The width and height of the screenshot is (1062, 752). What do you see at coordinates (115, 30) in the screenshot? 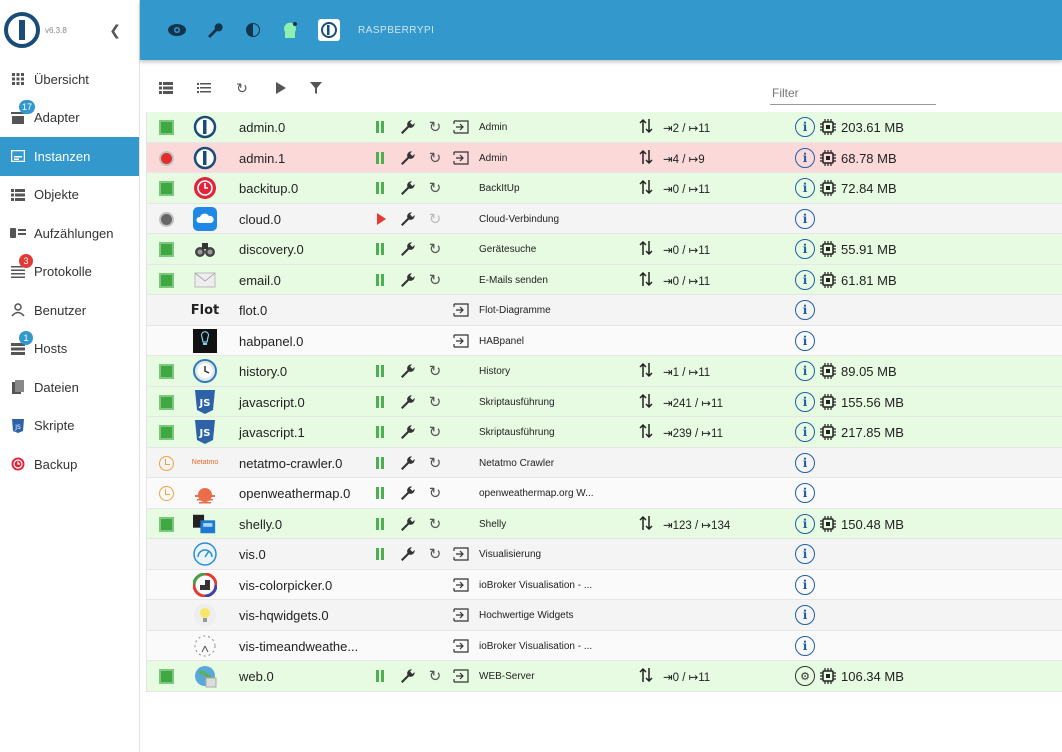
I see `collapse-sidebar-icon: ❮` at bounding box center [115, 30].